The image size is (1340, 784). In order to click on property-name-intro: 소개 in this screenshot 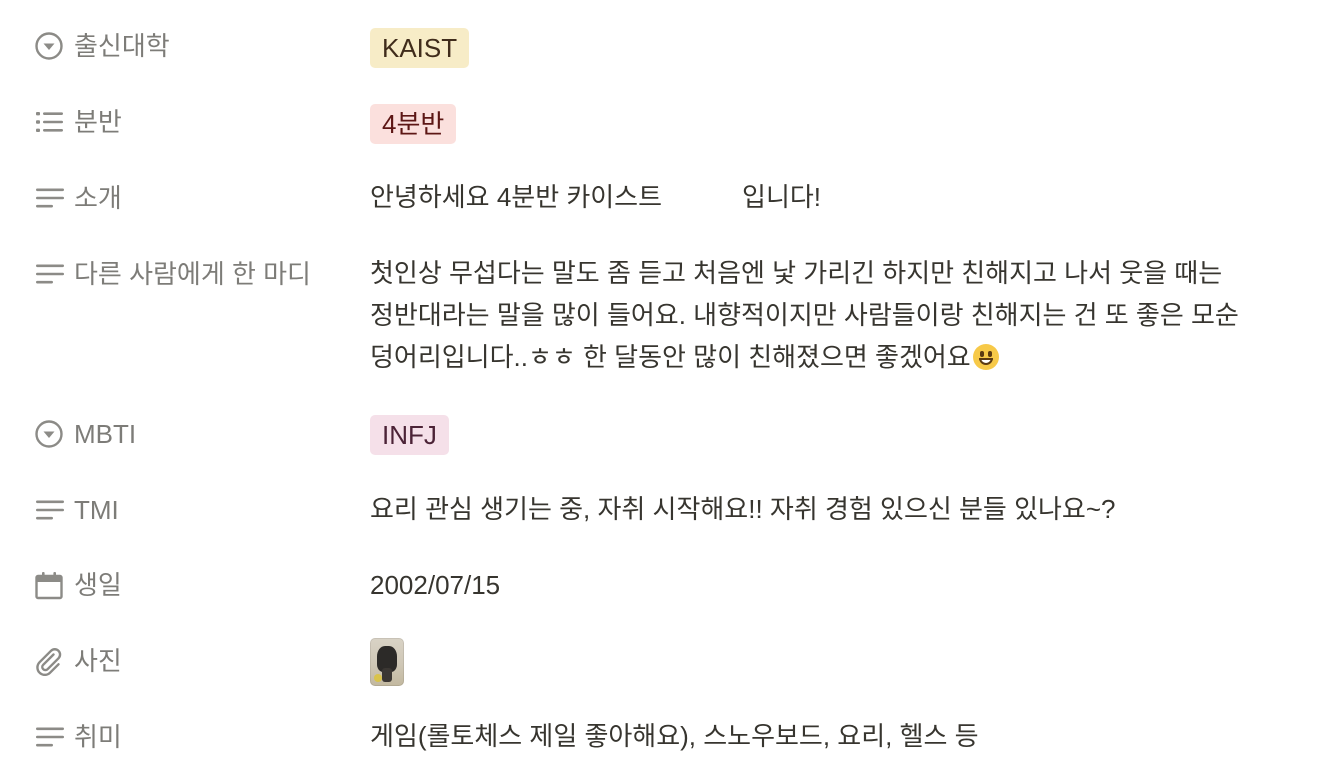, I will do `click(78, 198)`.